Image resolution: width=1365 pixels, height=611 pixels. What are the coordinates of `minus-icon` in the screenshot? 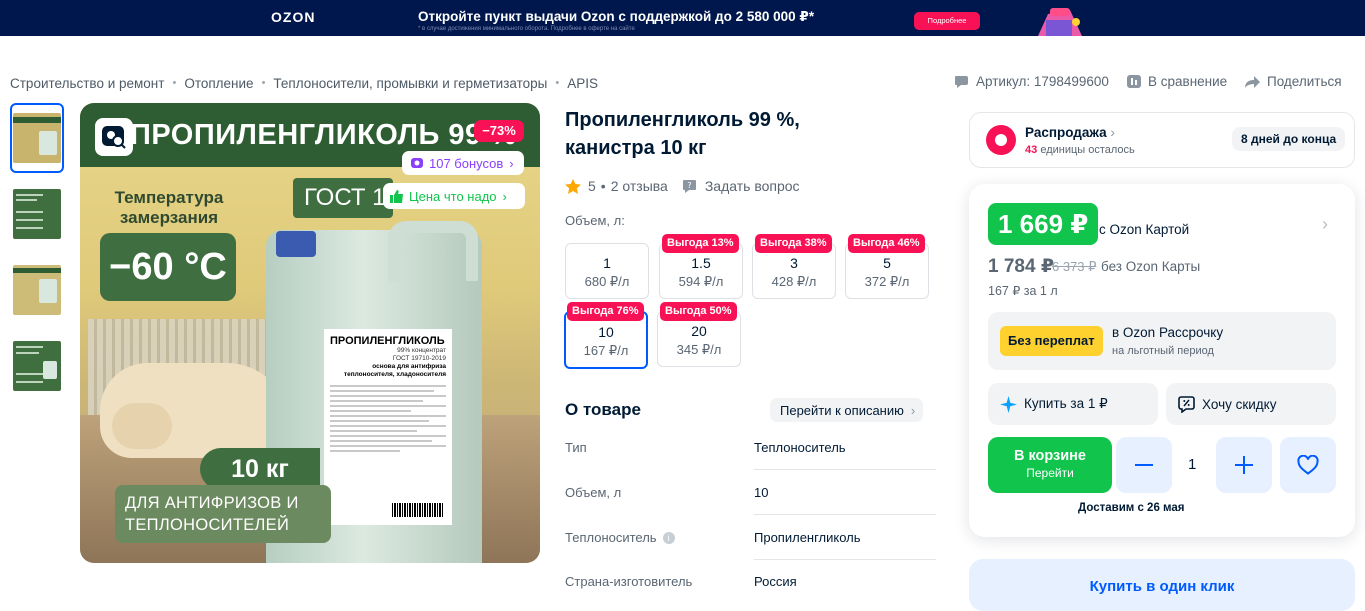 It's located at (1144, 465).